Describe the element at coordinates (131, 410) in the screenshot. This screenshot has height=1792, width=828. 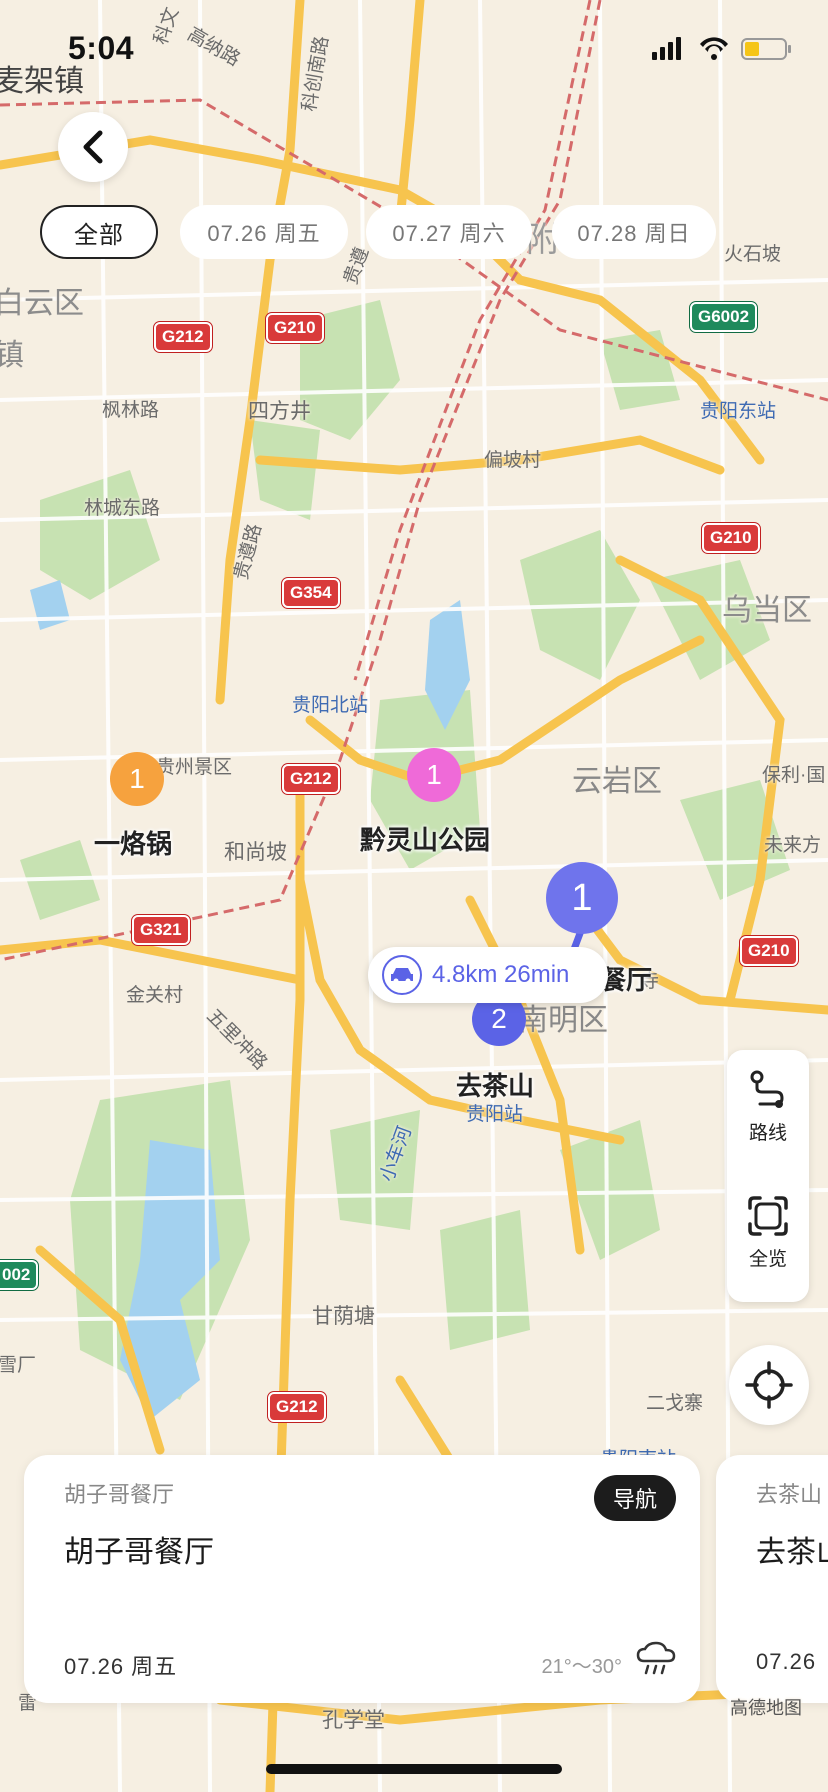
I see `map-label: 枫林路` at that location.